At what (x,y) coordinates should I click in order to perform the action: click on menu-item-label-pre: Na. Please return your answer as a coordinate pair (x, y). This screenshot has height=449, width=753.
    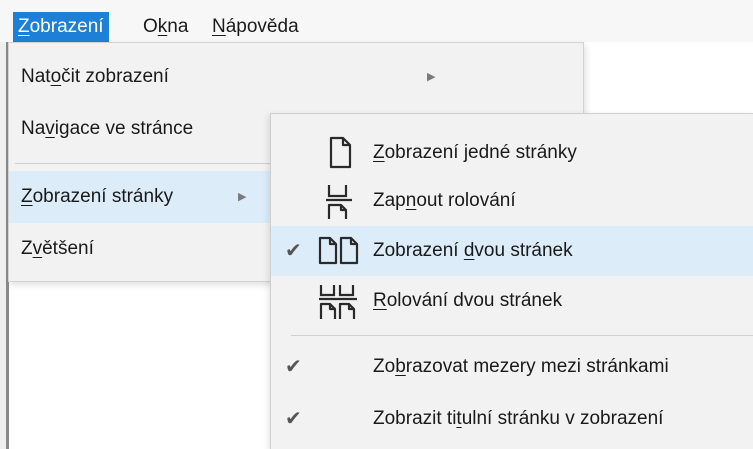
    Looking at the image, I should click on (33, 128).